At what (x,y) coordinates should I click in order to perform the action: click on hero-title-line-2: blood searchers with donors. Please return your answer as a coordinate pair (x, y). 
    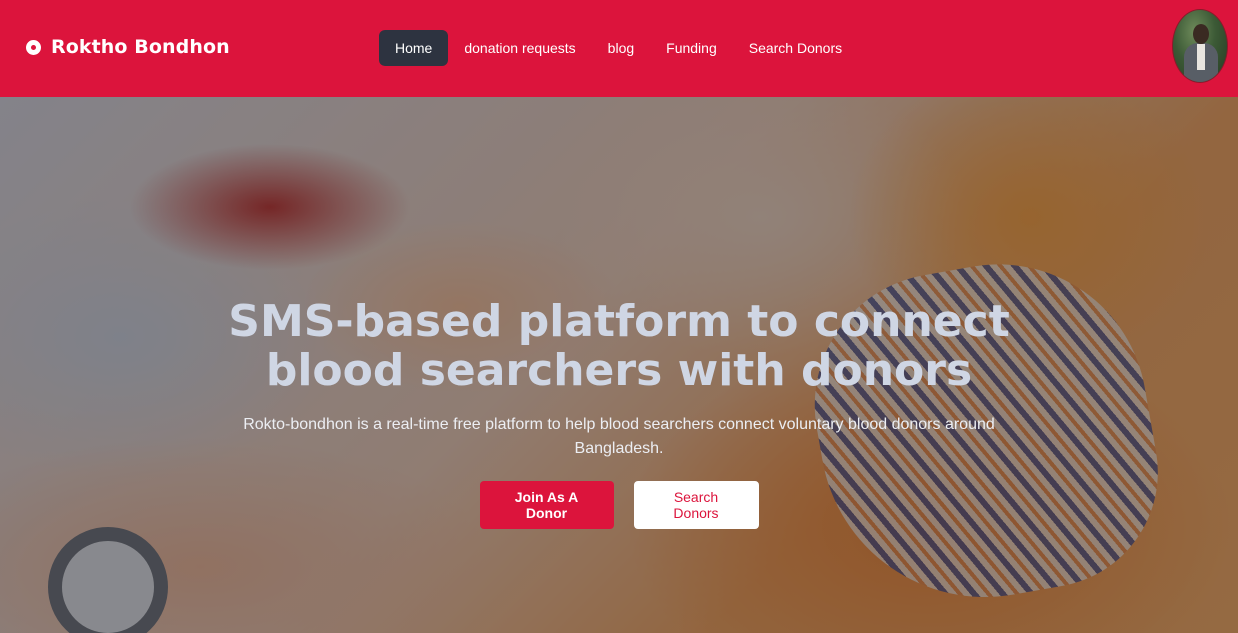
    Looking at the image, I should click on (619, 370).